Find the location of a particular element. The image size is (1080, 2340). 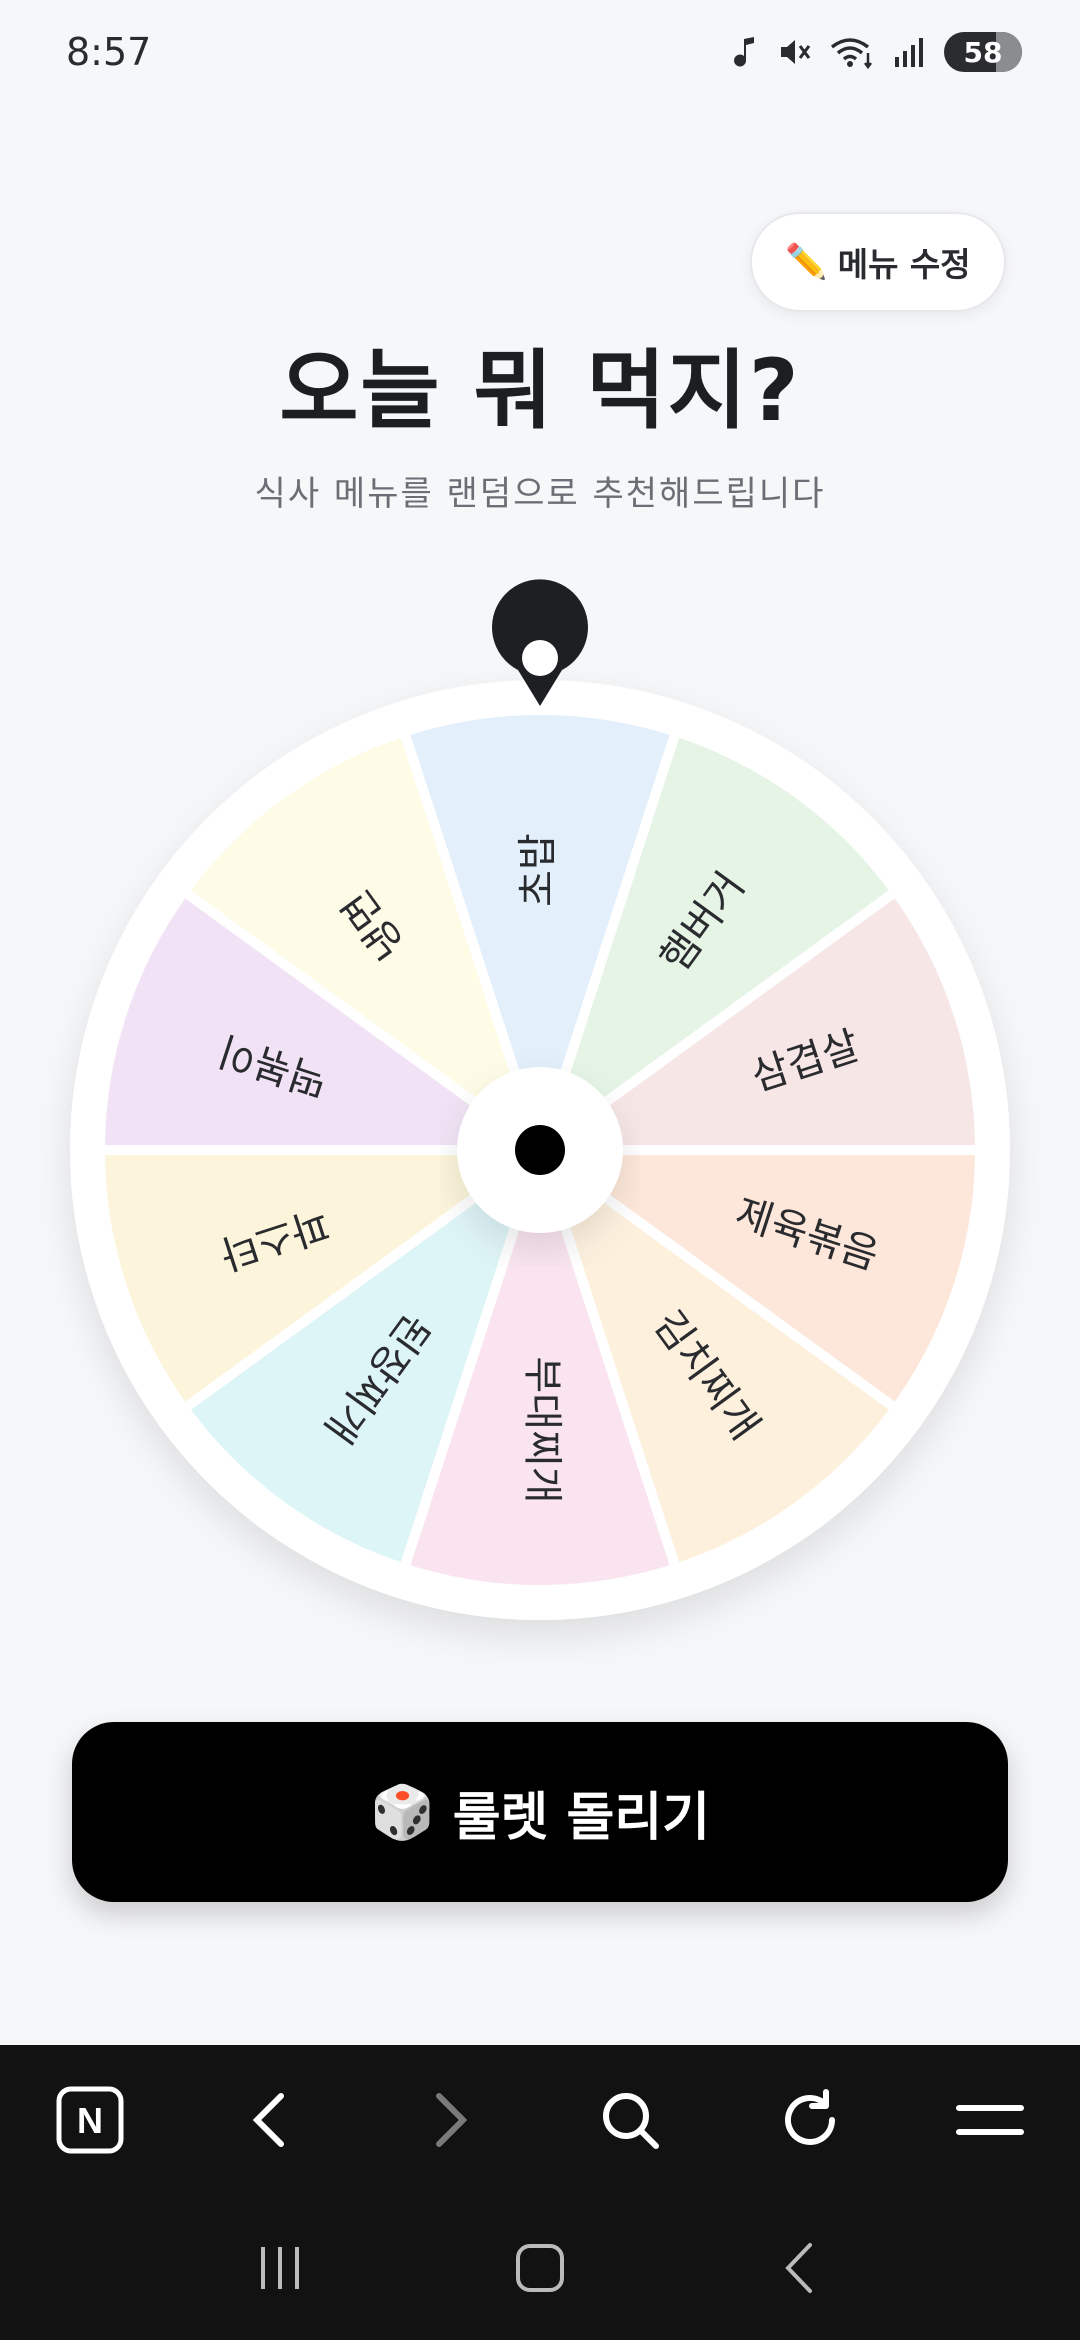

edit-menu-label: 메뉴 수정 is located at coordinates (904, 264).